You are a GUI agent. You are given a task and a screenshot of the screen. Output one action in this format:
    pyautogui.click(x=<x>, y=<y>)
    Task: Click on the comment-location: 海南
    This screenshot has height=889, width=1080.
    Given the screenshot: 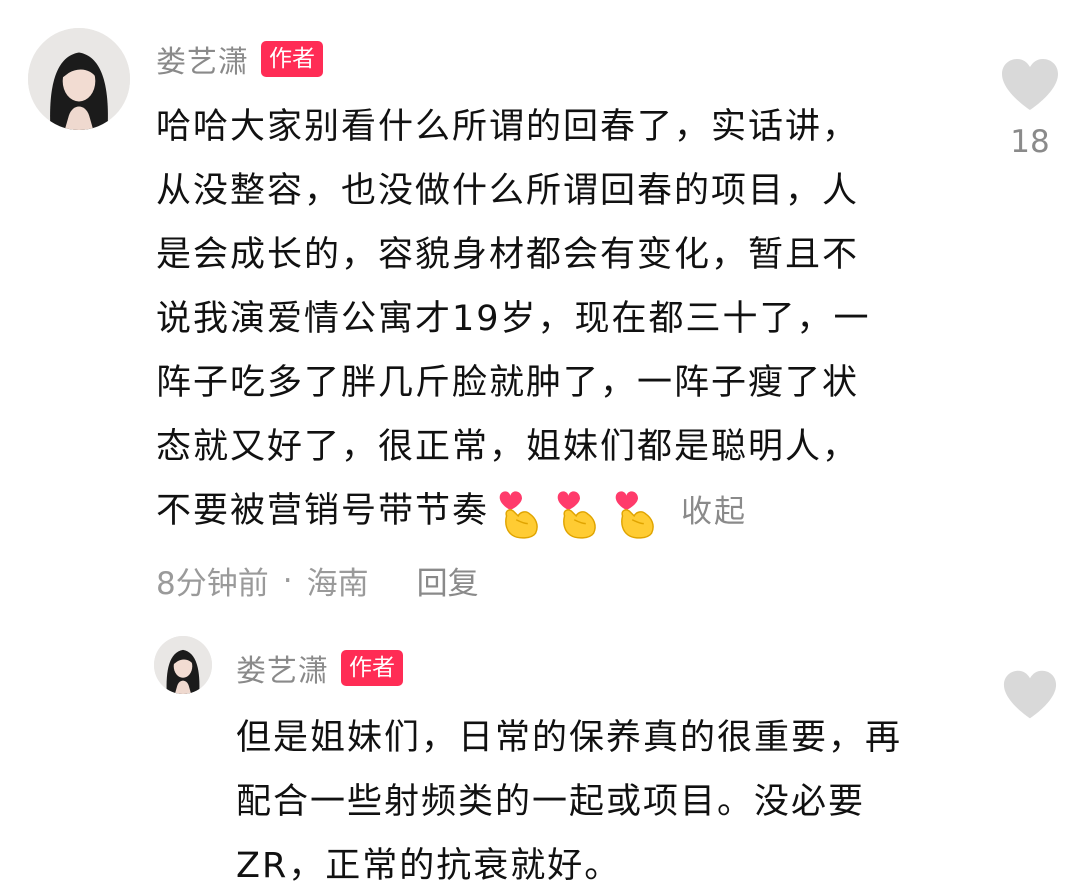 What is the action you would take?
    pyautogui.click(x=337, y=584)
    